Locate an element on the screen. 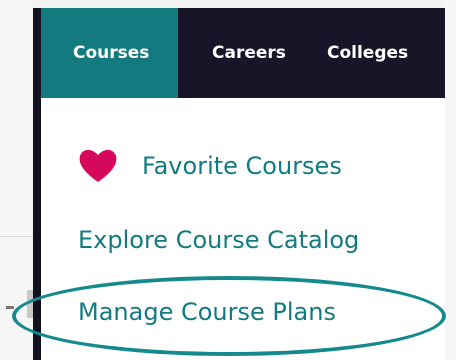 The image size is (456, 360). tab-colleges: Colleges is located at coordinates (375, 53).